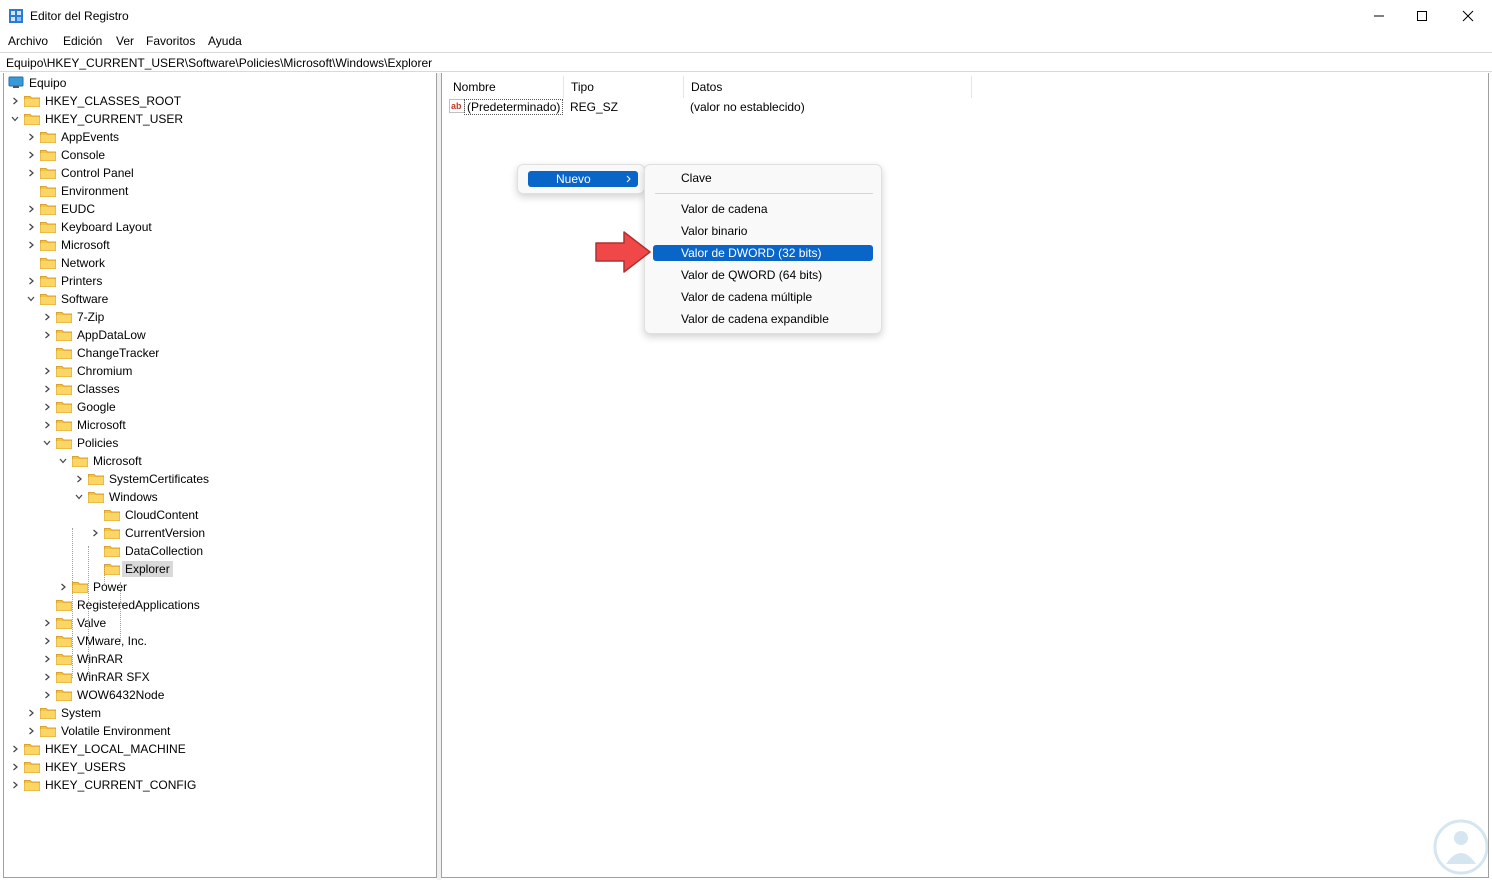 Image resolution: width=1492 pixels, height=880 pixels. I want to click on menu-item-valor-cadena: Valor de cadena, so click(763, 209).